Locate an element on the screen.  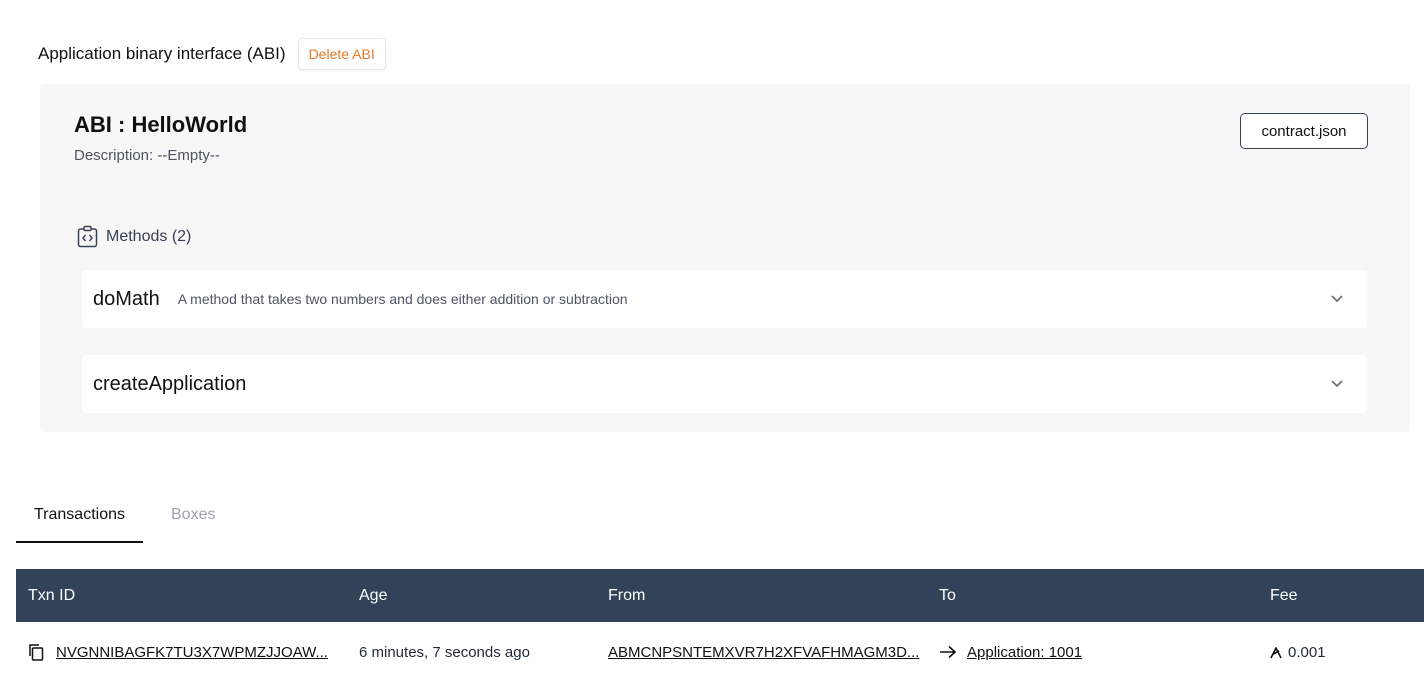
tab-boxes: Boxes is located at coordinates (193, 521).